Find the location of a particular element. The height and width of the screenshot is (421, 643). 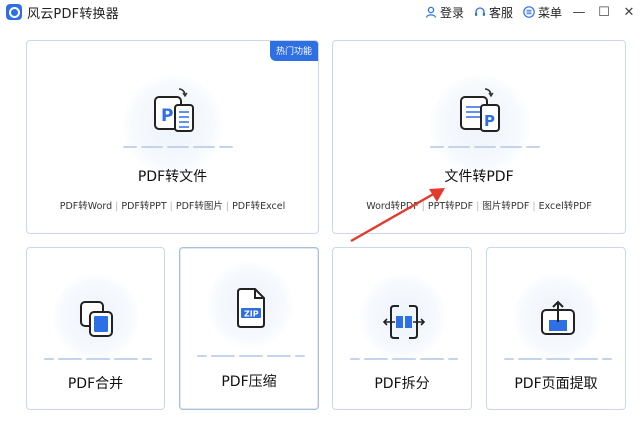

zip-label: ZIP is located at coordinates (251, 314).